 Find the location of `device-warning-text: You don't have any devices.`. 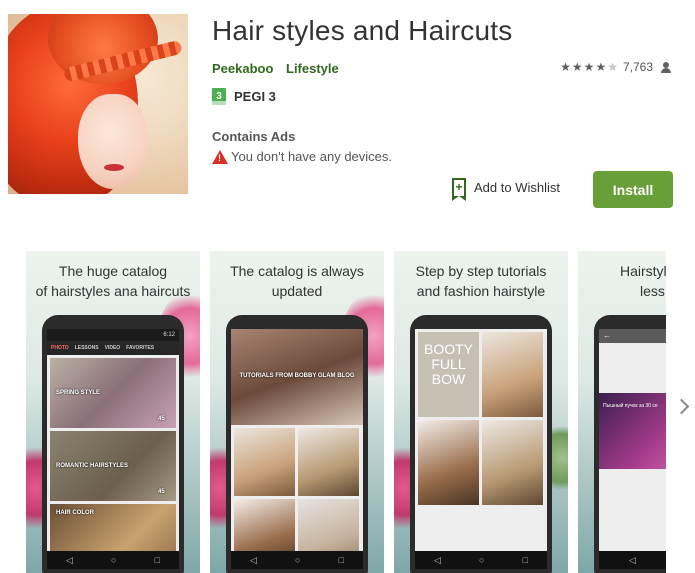

device-warning-text: You don't have any devices. is located at coordinates (312, 156).